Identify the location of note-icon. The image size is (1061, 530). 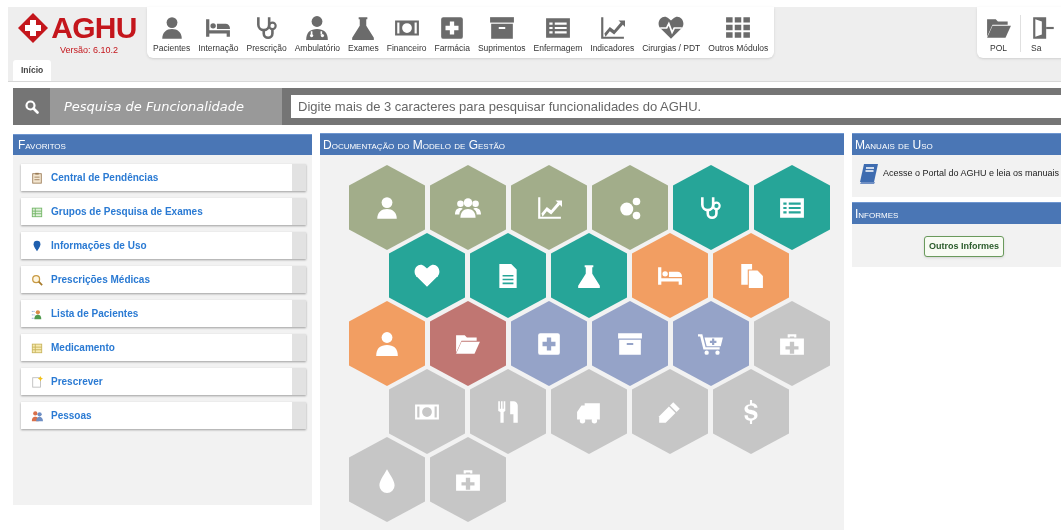
(37, 381).